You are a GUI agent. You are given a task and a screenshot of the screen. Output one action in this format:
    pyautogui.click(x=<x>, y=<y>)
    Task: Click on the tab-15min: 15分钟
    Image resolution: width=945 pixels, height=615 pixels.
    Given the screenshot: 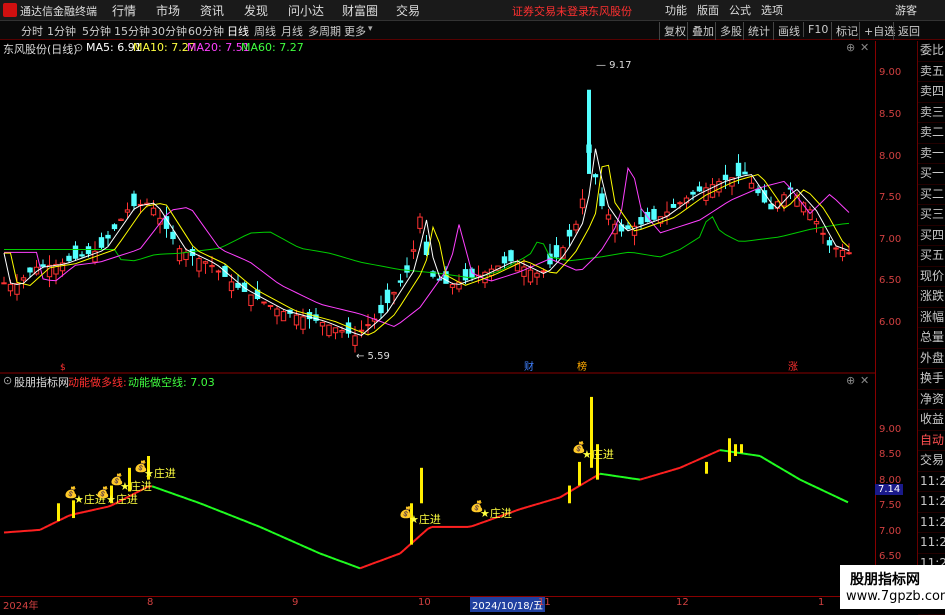 What is the action you would take?
    pyautogui.click(x=132, y=31)
    